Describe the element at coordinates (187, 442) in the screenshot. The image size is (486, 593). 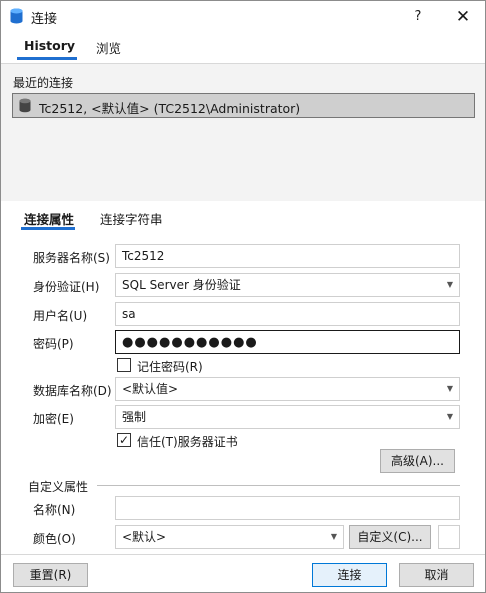
I see `trust-certificate-label: 信任(T)服务器证书` at that location.